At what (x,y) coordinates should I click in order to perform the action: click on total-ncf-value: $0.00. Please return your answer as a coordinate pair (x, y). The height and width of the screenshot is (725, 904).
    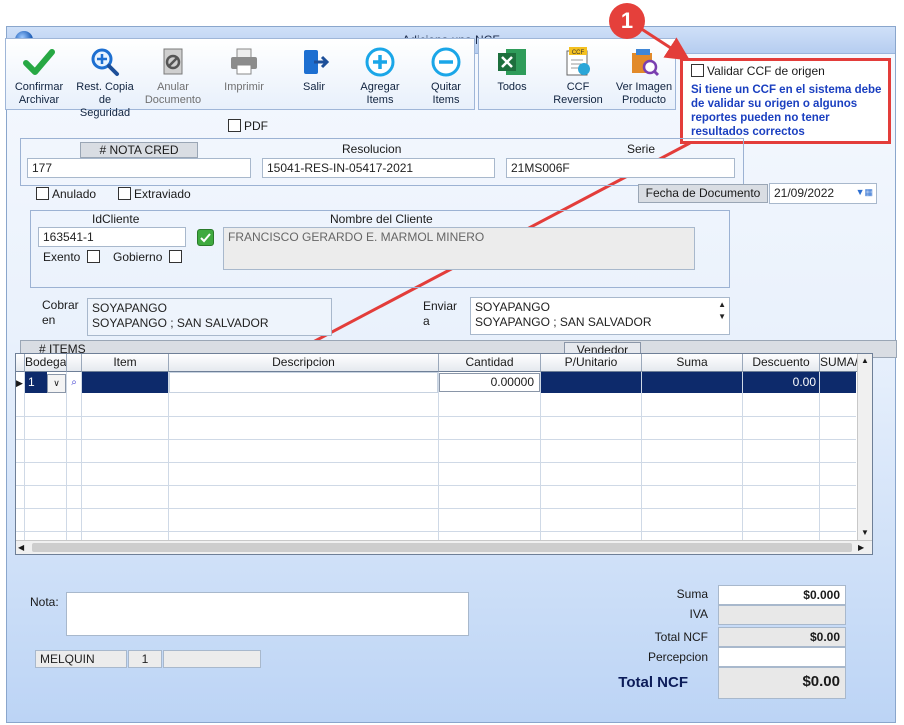
    Looking at the image, I should click on (782, 637).